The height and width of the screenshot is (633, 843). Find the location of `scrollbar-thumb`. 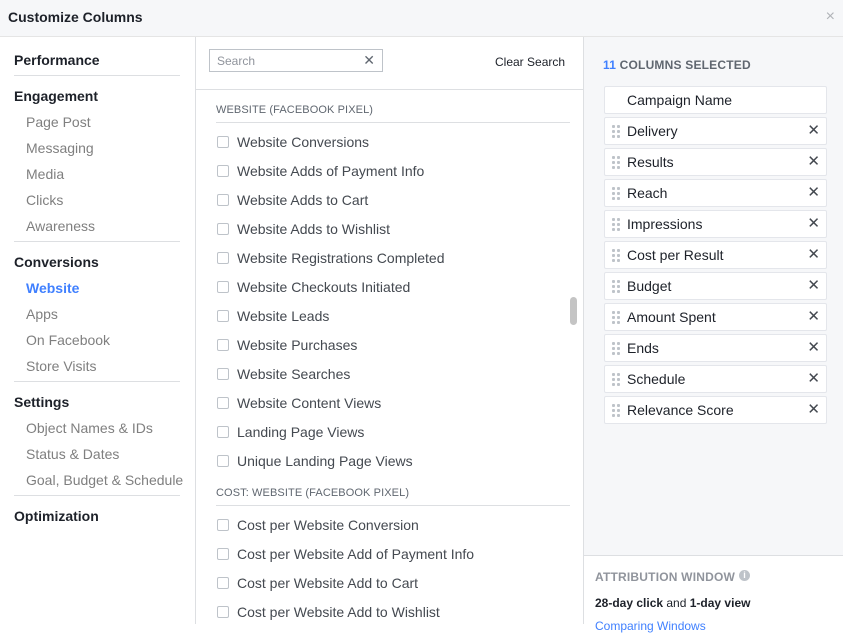

scrollbar-thumb is located at coordinates (573, 311).